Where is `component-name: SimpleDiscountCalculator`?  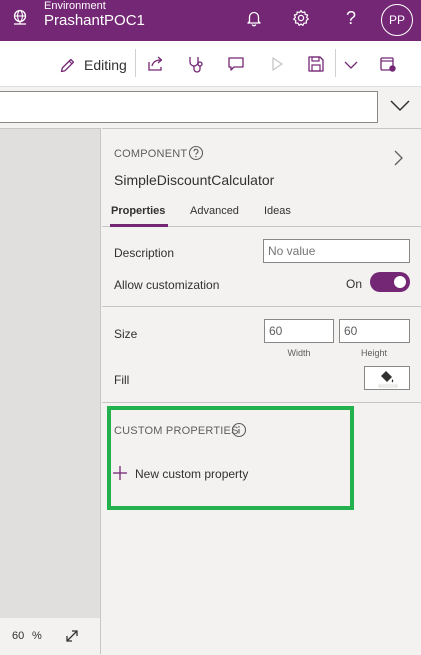 component-name: SimpleDiscountCalculator is located at coordinates (194, 180).